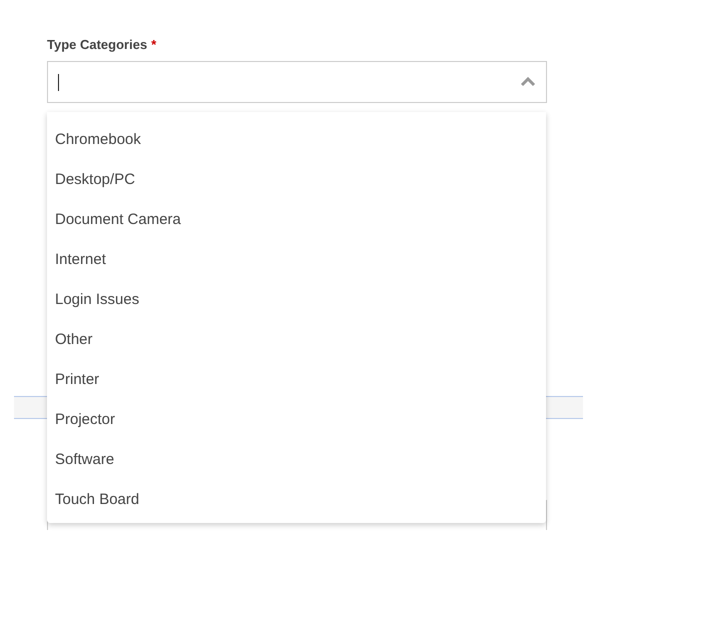  I want to click on field-label: Type Categories, so click(97, 44).